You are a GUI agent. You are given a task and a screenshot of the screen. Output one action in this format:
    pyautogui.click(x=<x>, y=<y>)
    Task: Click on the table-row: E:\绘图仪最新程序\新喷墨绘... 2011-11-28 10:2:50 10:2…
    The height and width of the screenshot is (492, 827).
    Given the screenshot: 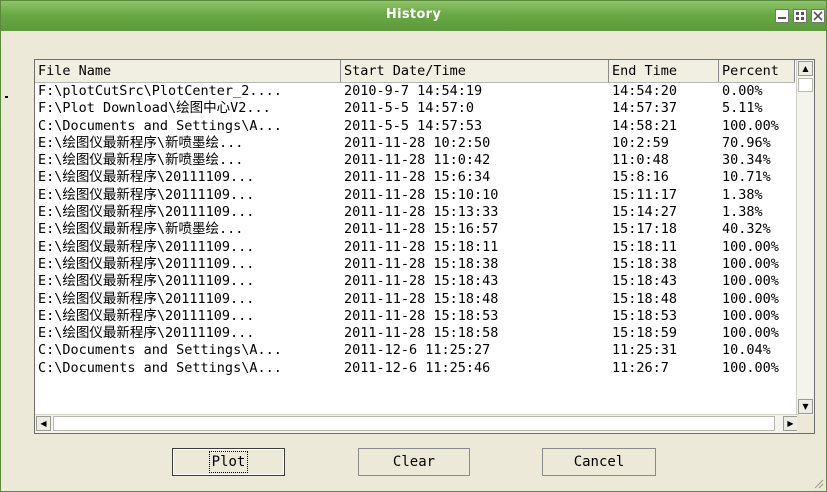 What is the action you would take?
    pyautogui.click(x=415, y=143)
    